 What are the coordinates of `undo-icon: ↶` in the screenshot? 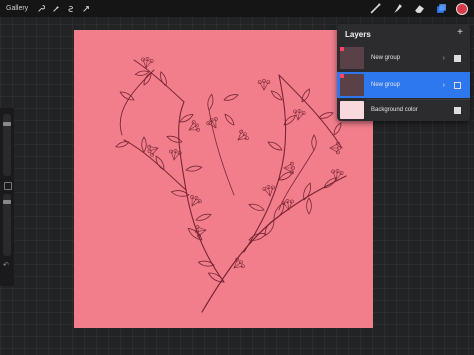 It's located at (6, 265).